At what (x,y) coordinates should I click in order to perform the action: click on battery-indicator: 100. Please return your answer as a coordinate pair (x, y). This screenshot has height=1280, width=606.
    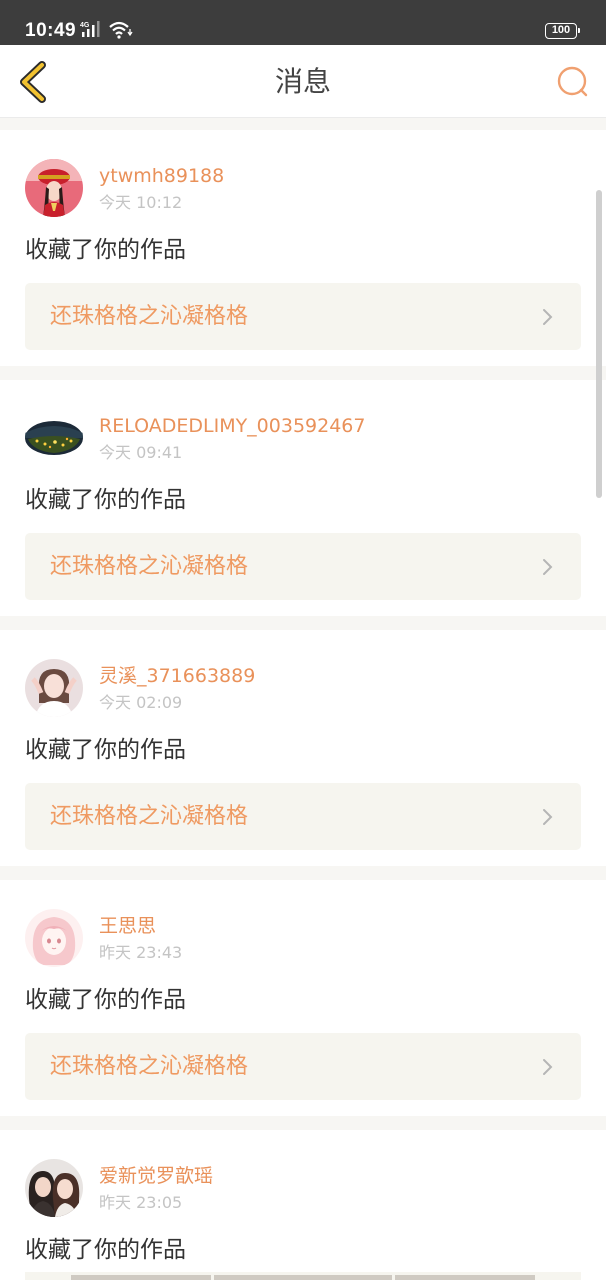
    Looking at the image, I should click on (562, 31).